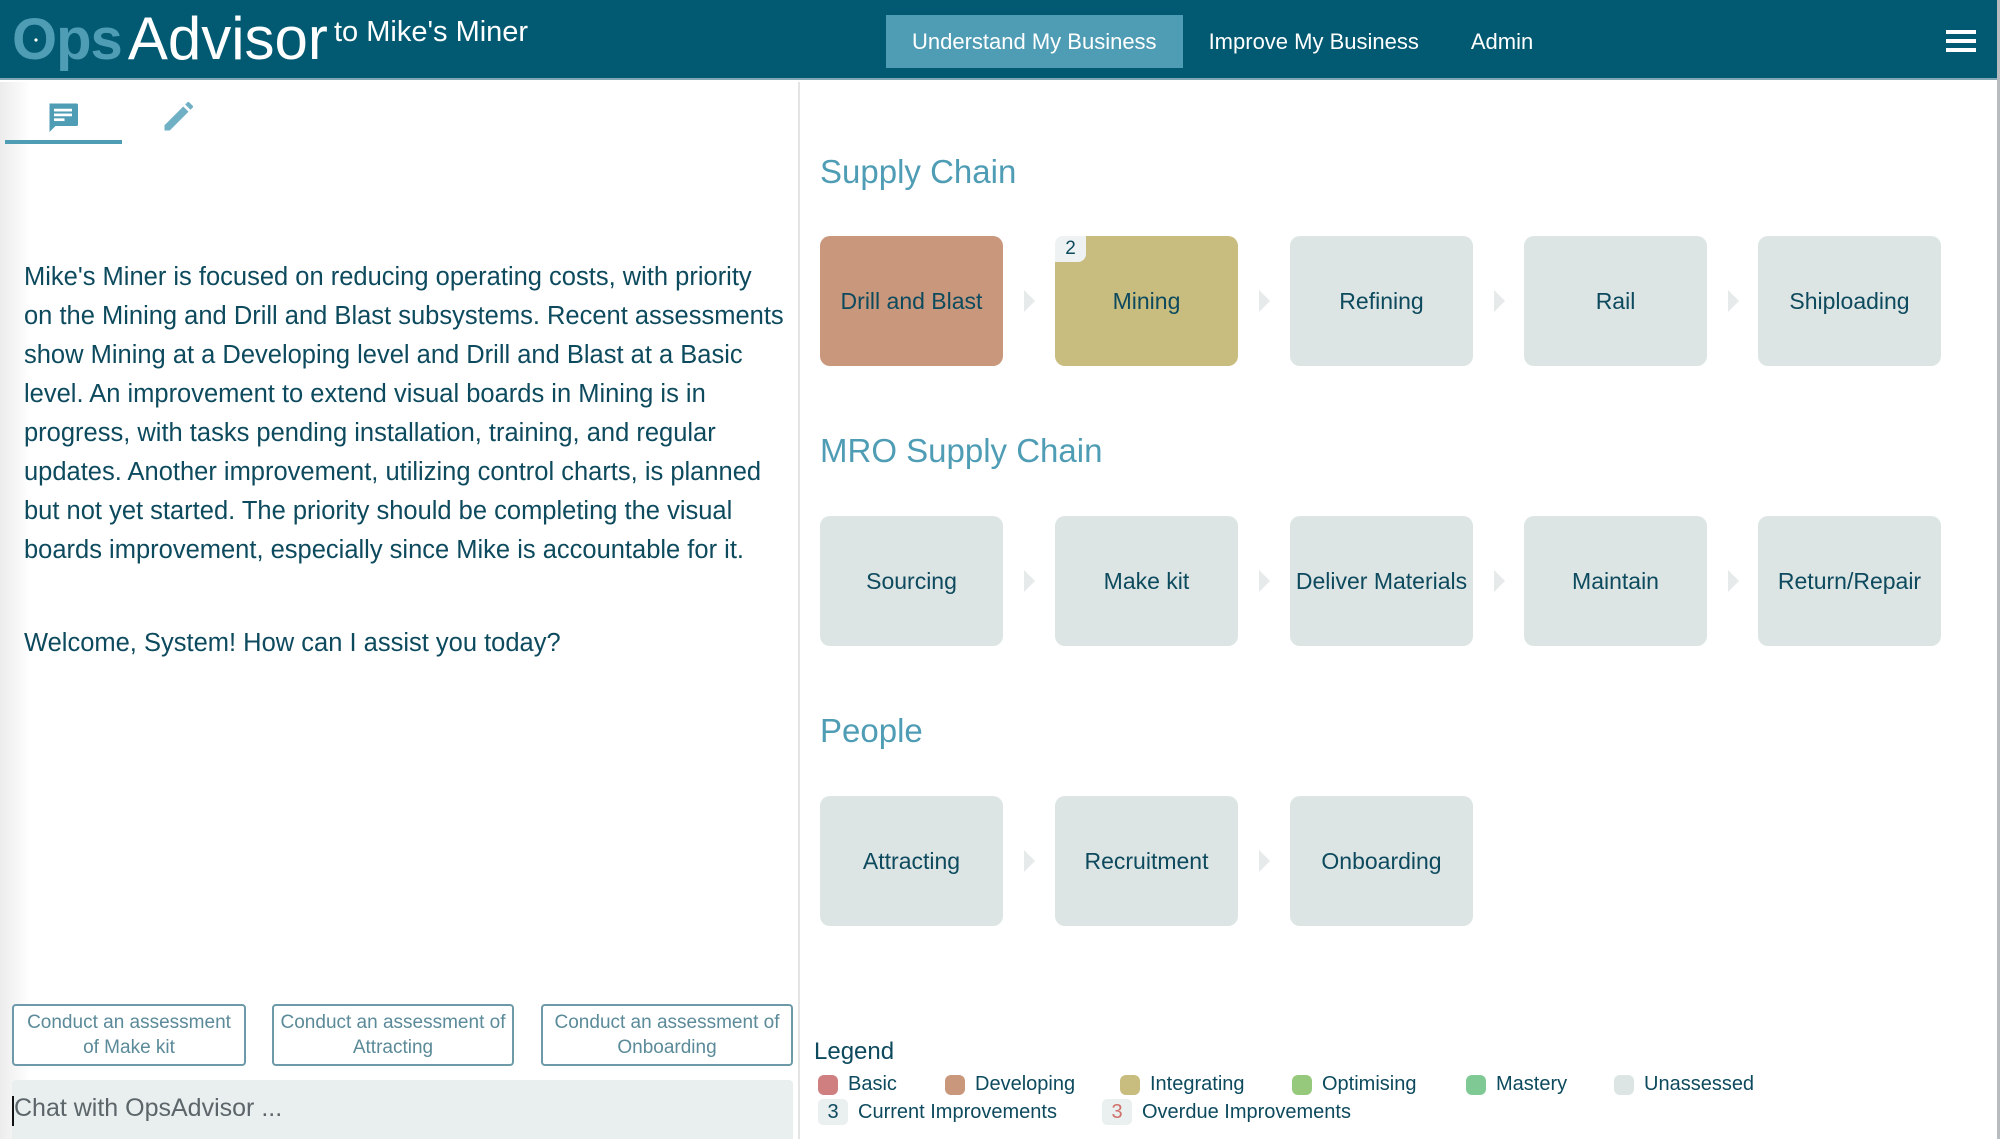  What do you see at coordinates (1034, 41) in the screenshot?
I see `nav-understand-my-business: Understand My Business` at bounding box center [1034, 41].